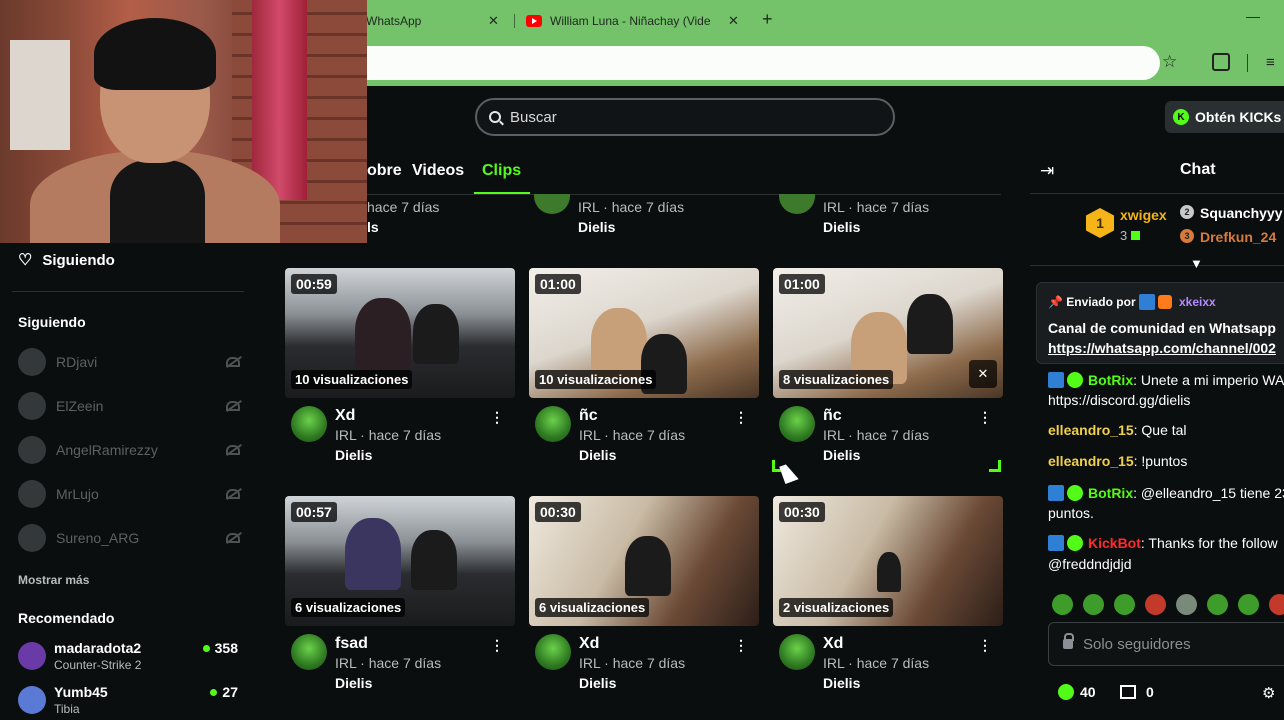  I want to click on clip-thumbnail: 00:30 2 visualizaciones, so click(888, 561).